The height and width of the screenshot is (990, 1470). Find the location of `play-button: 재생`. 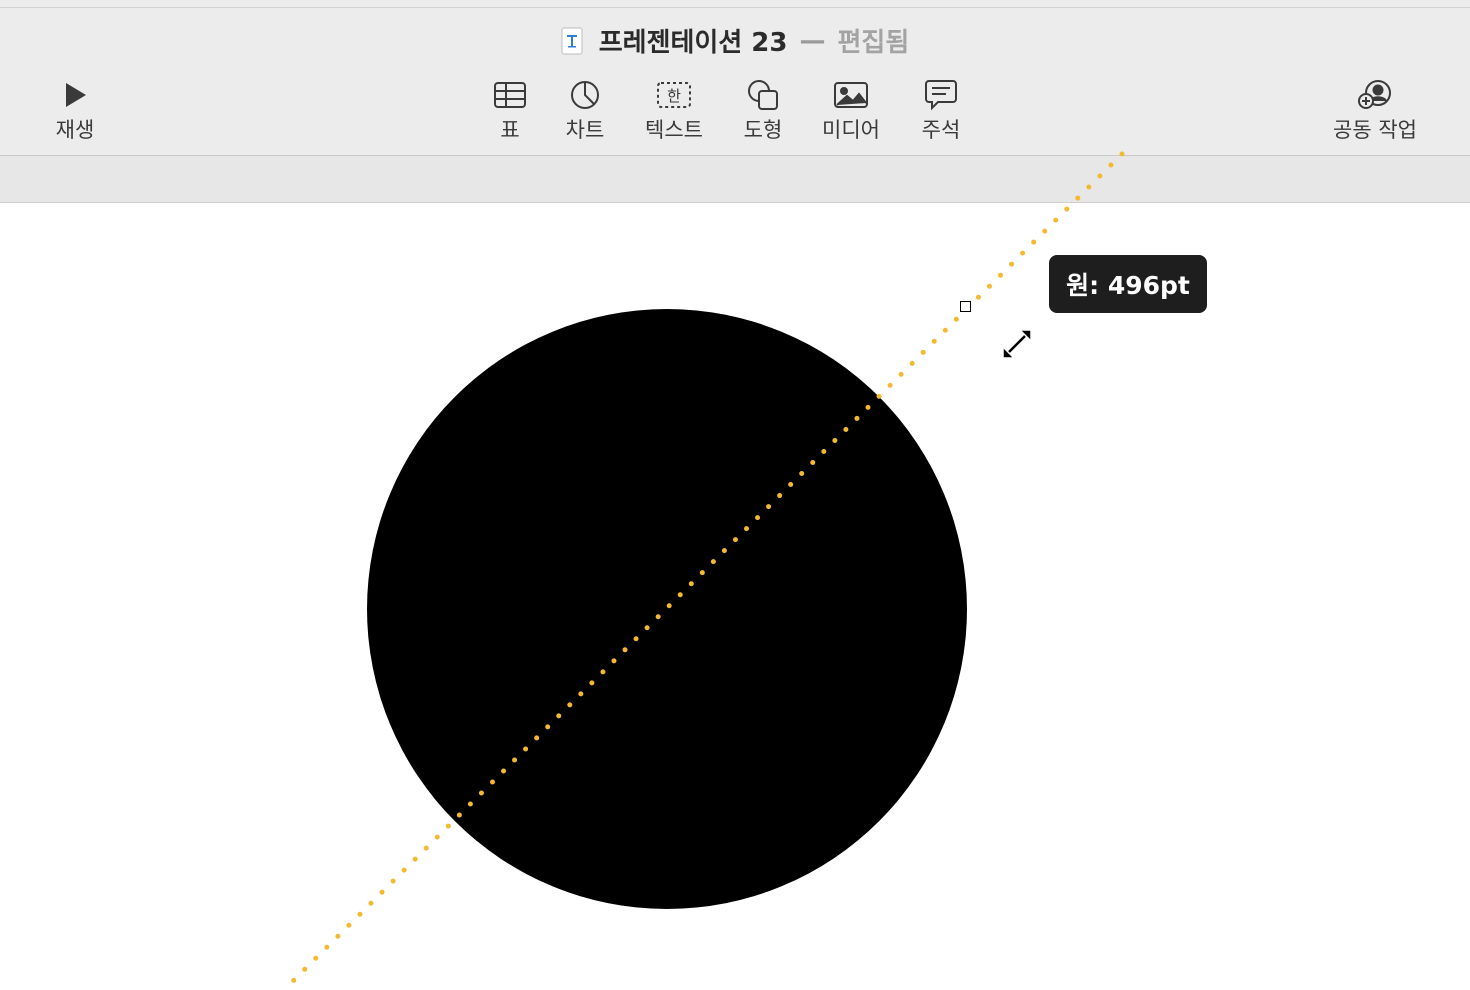

play-button: 재생 is located at coordinates (75, 110).